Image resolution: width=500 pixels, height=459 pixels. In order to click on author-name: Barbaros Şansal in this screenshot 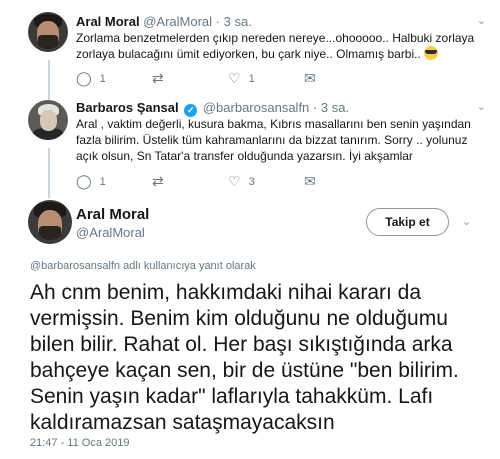, I will do `click(127, 107)`.